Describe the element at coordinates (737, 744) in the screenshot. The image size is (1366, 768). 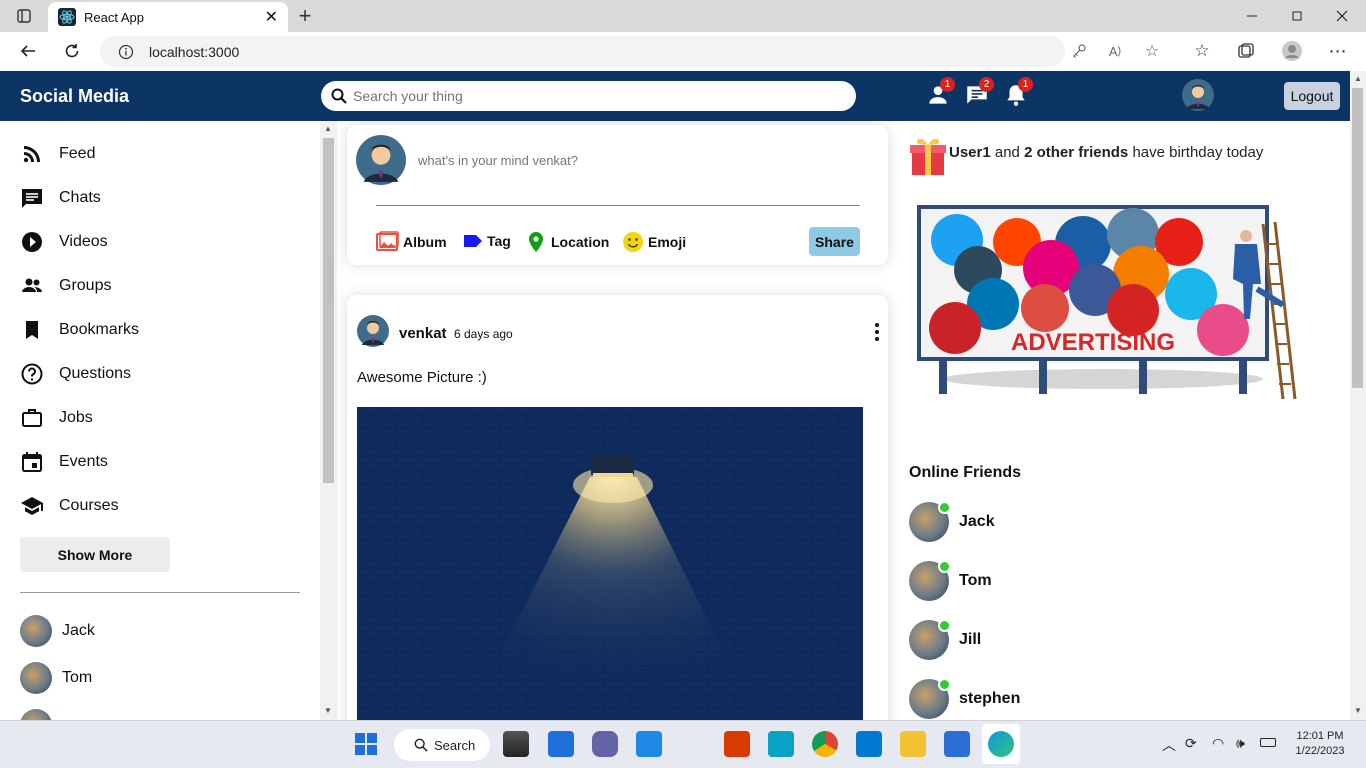
I see `office-icon` at that location.